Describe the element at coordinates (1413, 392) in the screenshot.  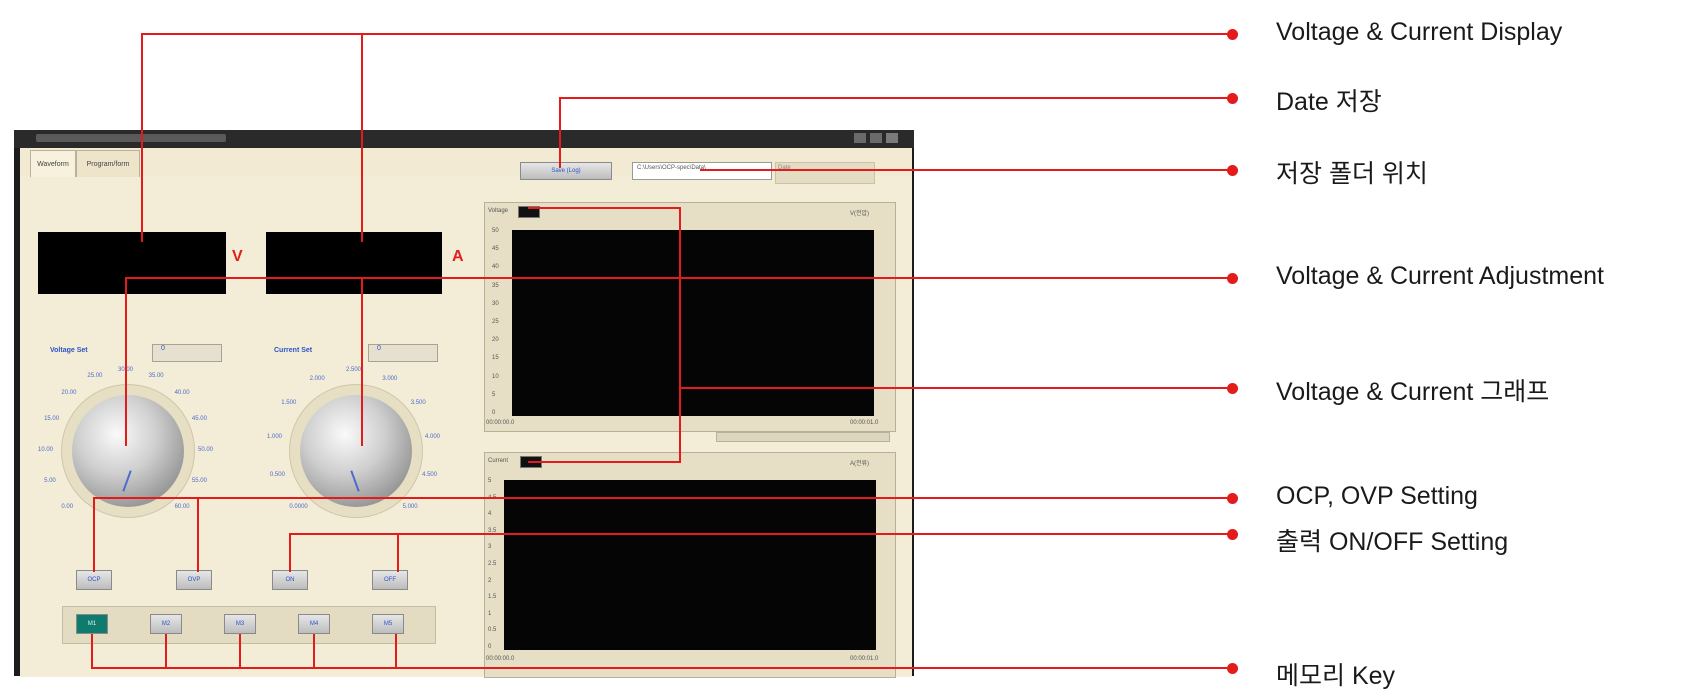
I see `callout-label-graph: Voltage & Current 그래프` at that location.